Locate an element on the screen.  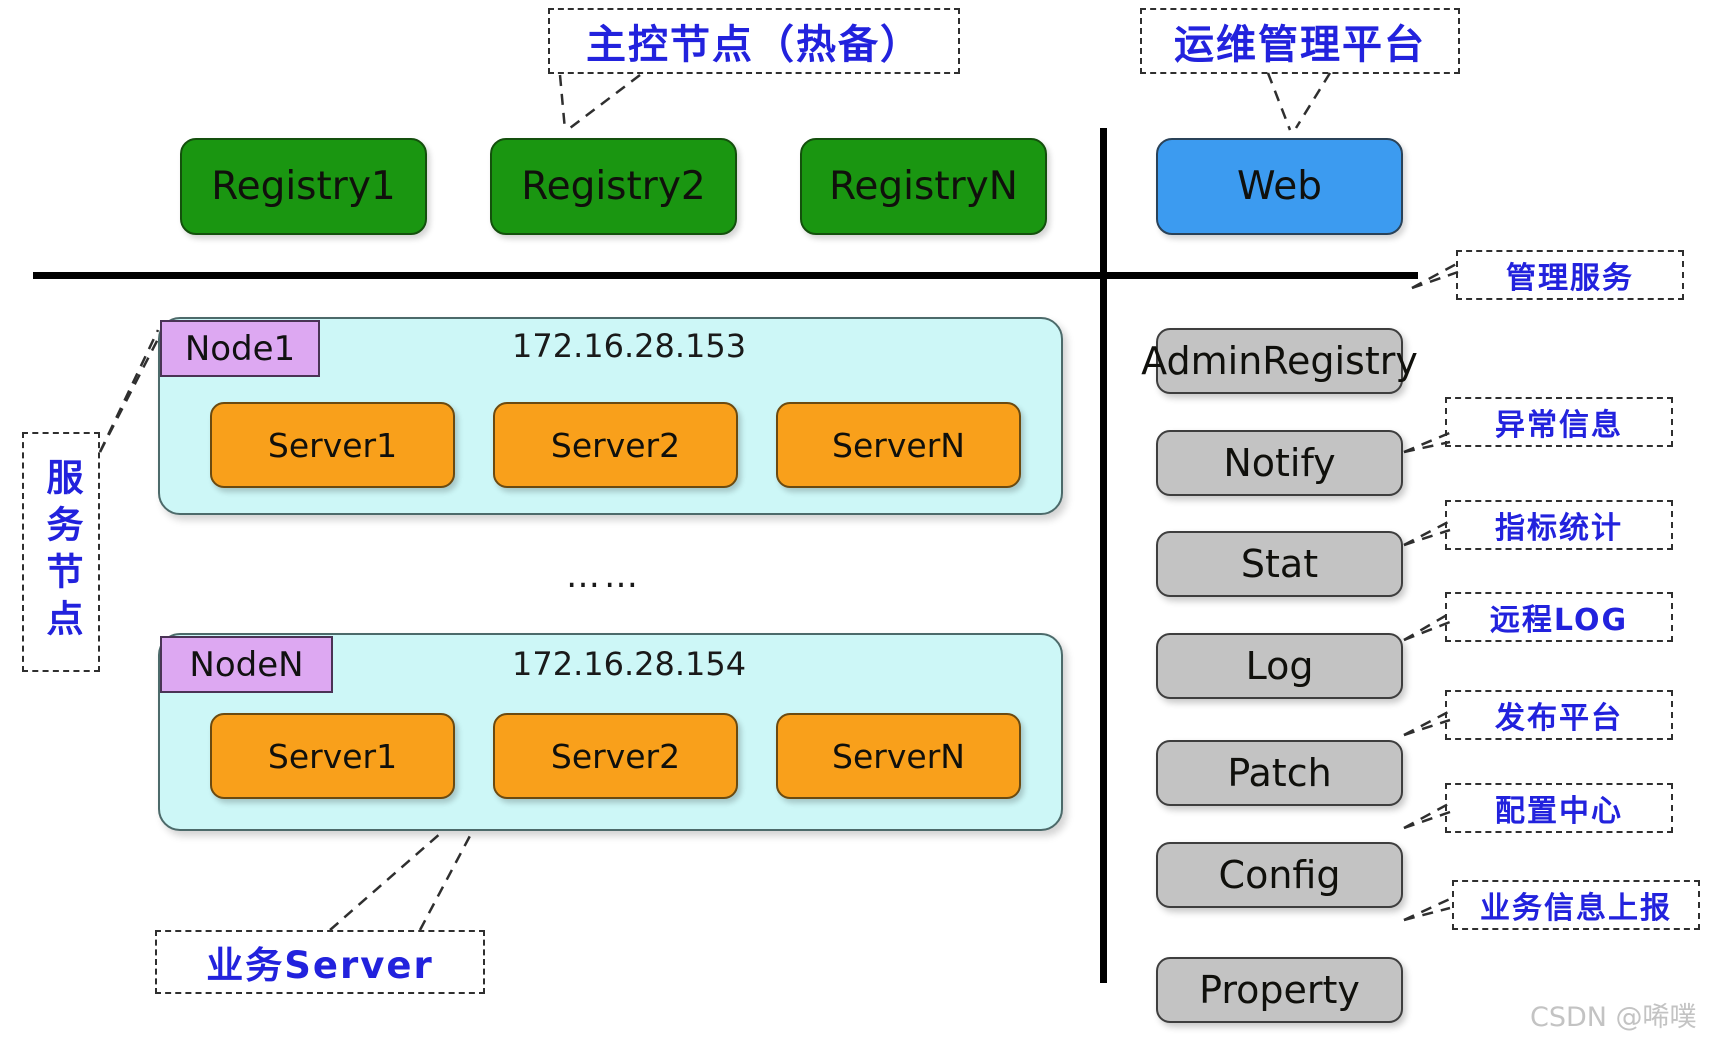
callout-config-center-label: 配置中心 is located at coordinates (1559, 811).